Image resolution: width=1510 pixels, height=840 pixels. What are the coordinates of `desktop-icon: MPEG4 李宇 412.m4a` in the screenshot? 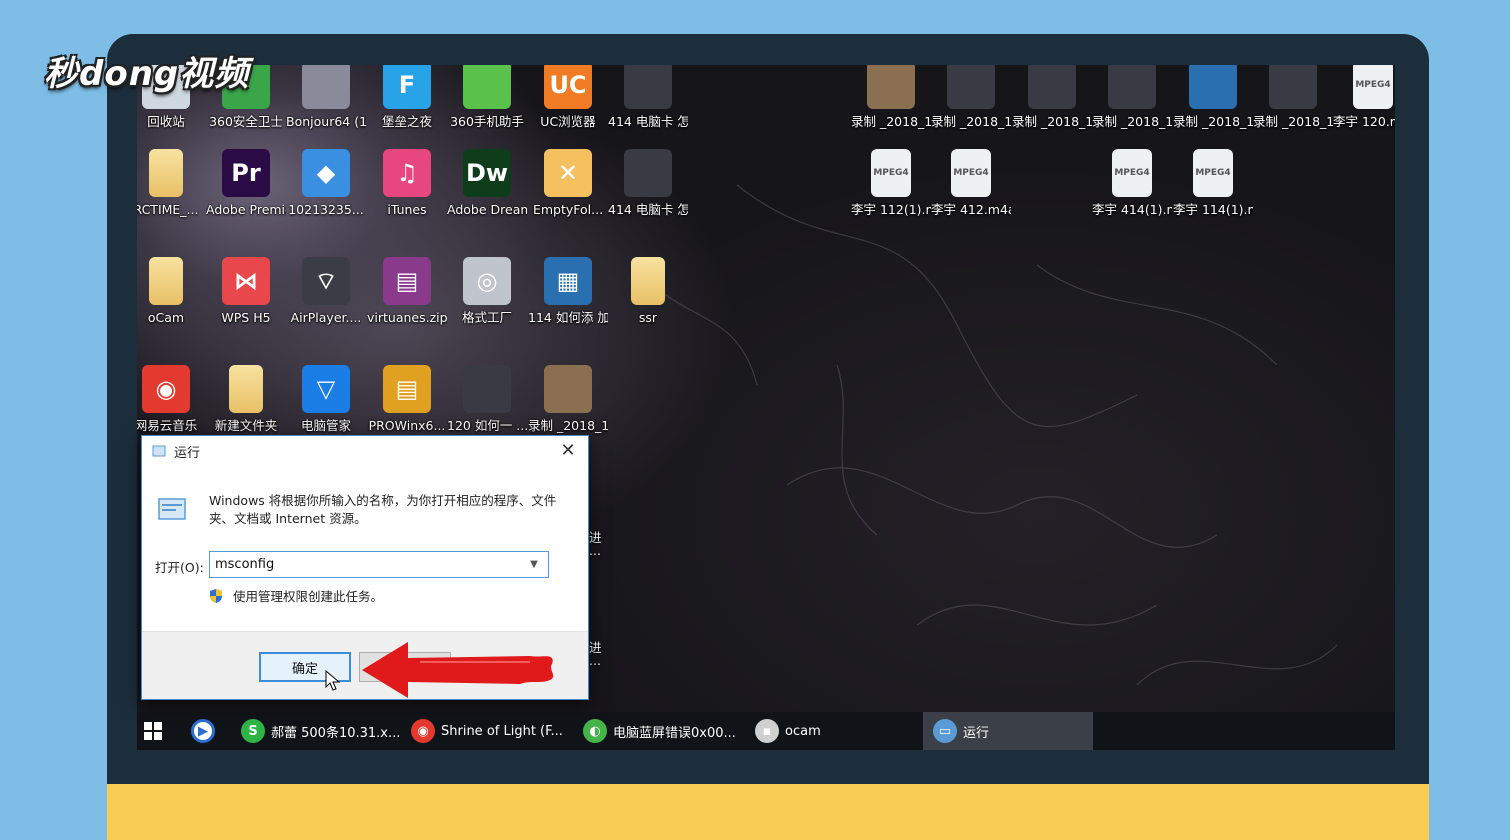 It's located at (971, 184).